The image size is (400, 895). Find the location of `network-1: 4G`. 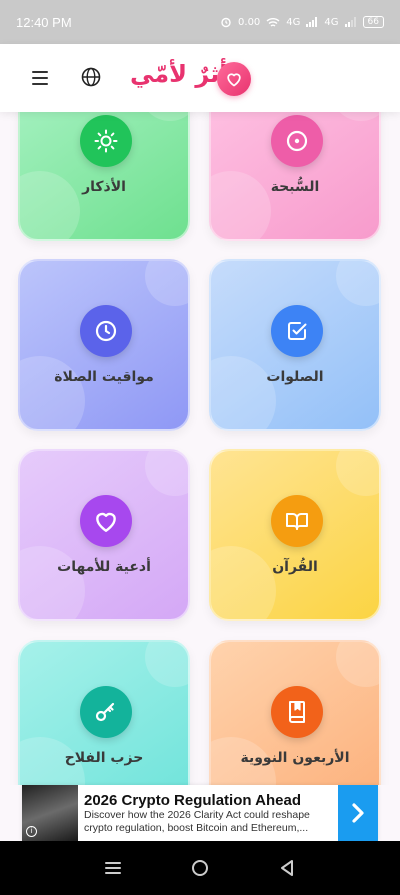

network-1: 4G is located at coordinates (293, 22).